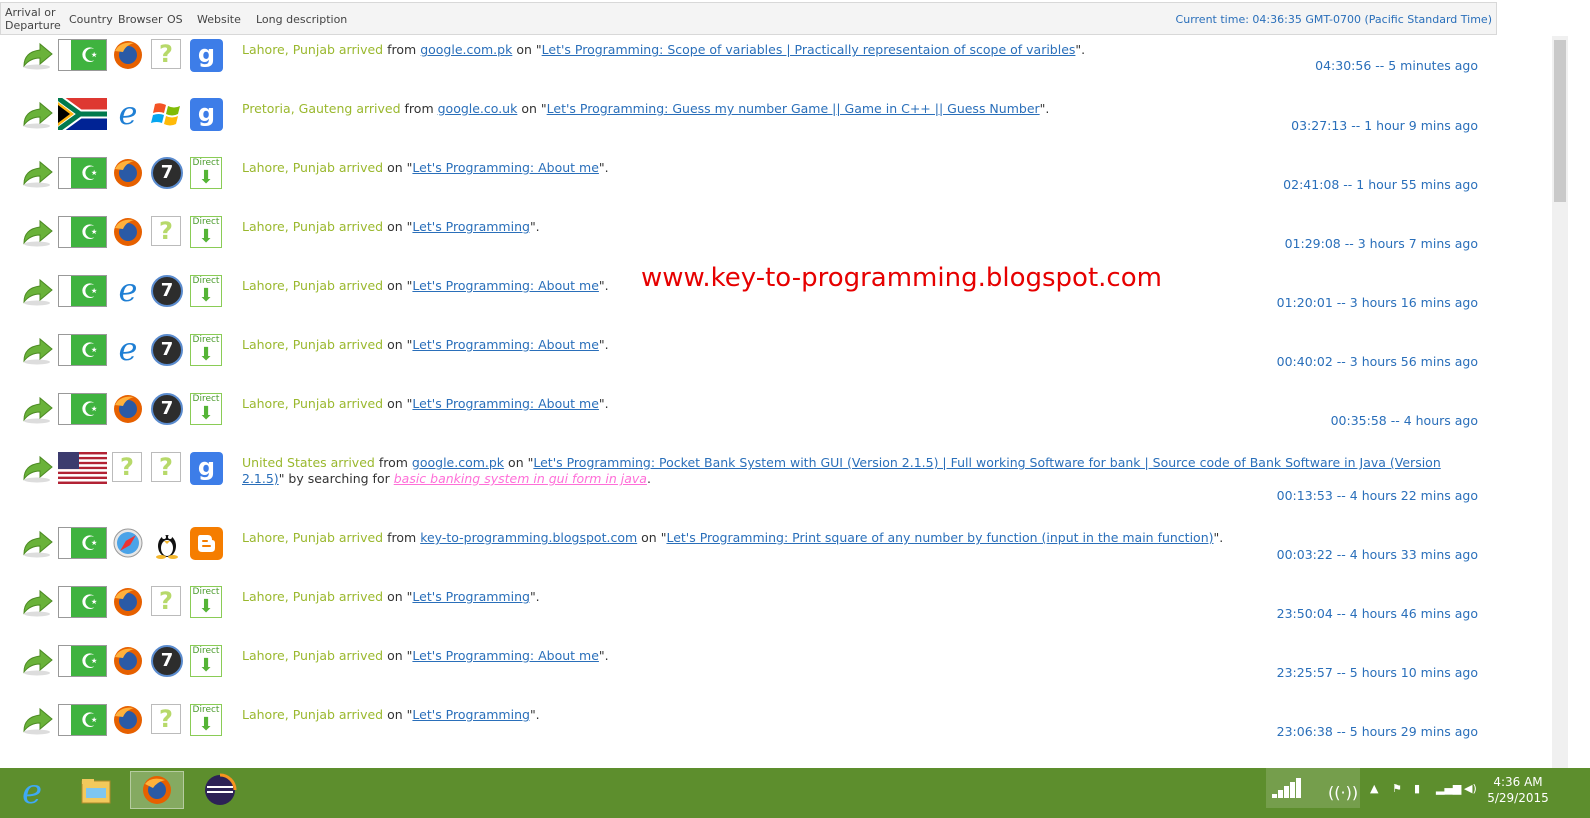 The width and height of the screenshot is (1590, 818). Describe the element at coordinates (1404, 420) in the screenshot. I see `visit-time: 00:35:58 -- 4 hours ago` at that location.